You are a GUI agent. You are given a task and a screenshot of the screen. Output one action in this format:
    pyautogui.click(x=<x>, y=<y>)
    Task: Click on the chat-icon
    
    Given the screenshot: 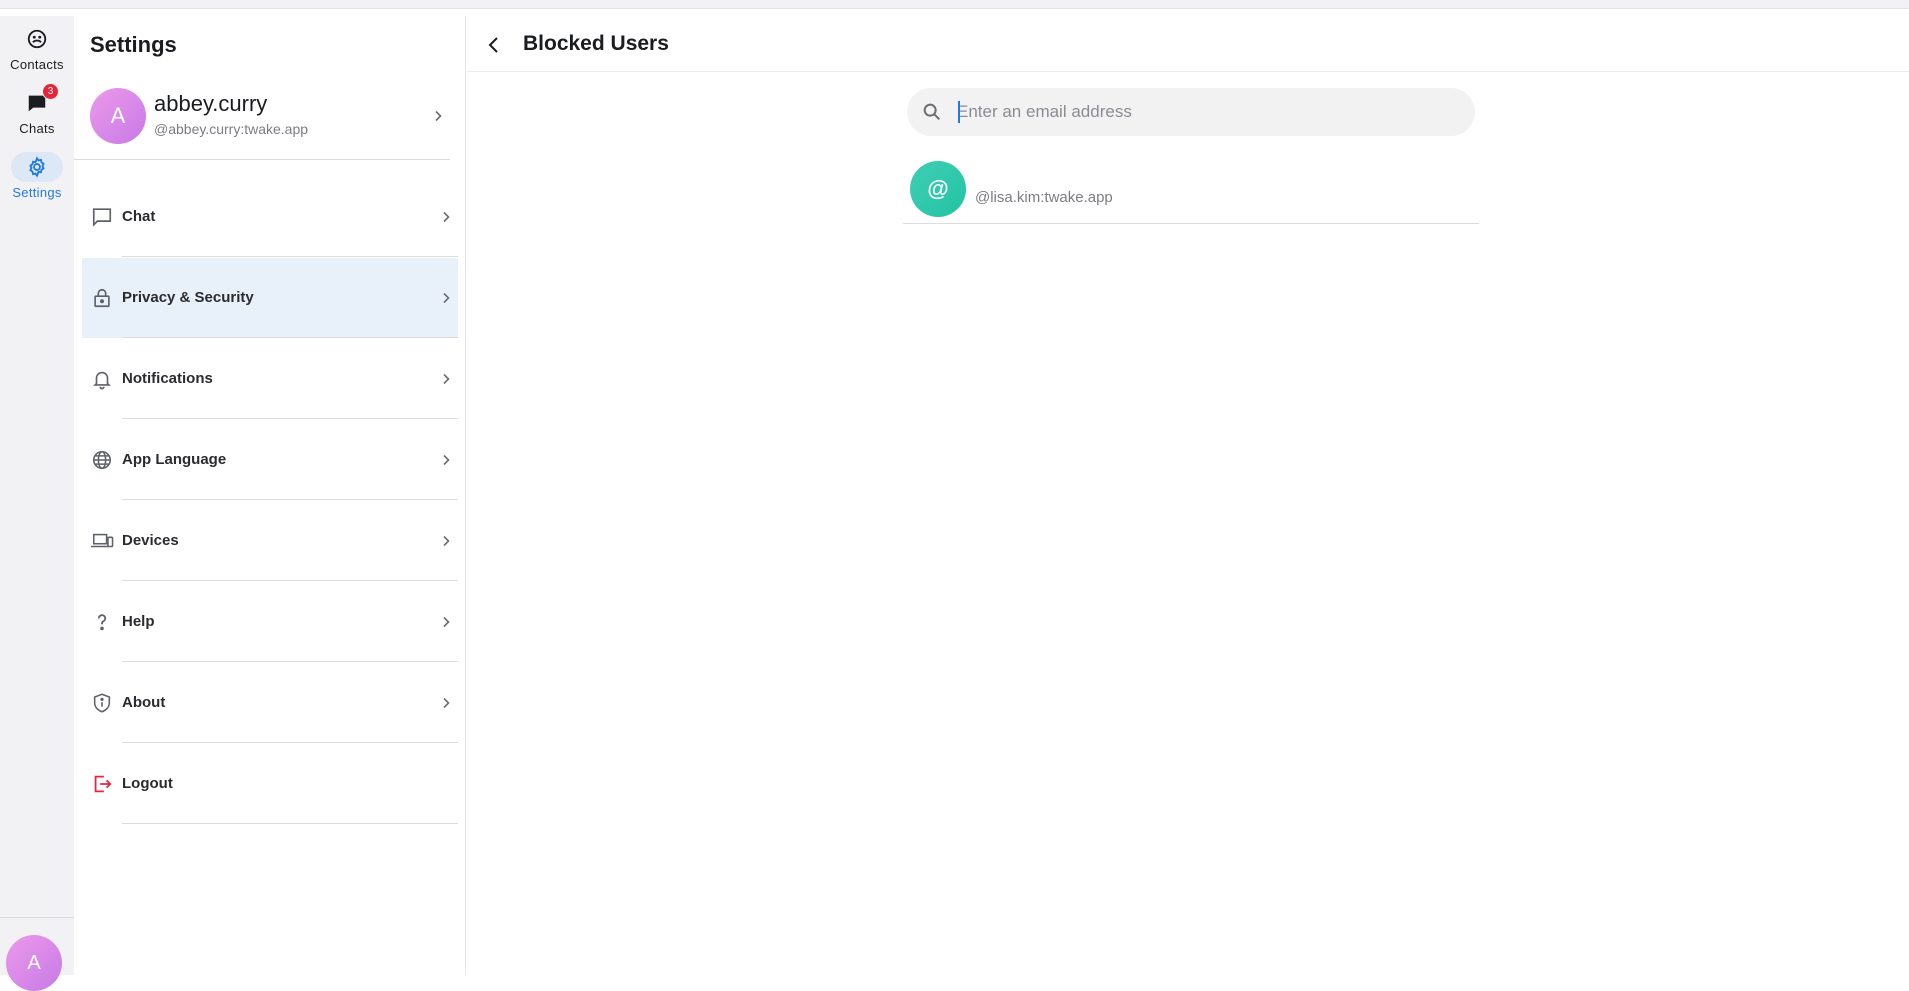 What is the action you would take?
    pyautogui.click(x=102, y=217)
    